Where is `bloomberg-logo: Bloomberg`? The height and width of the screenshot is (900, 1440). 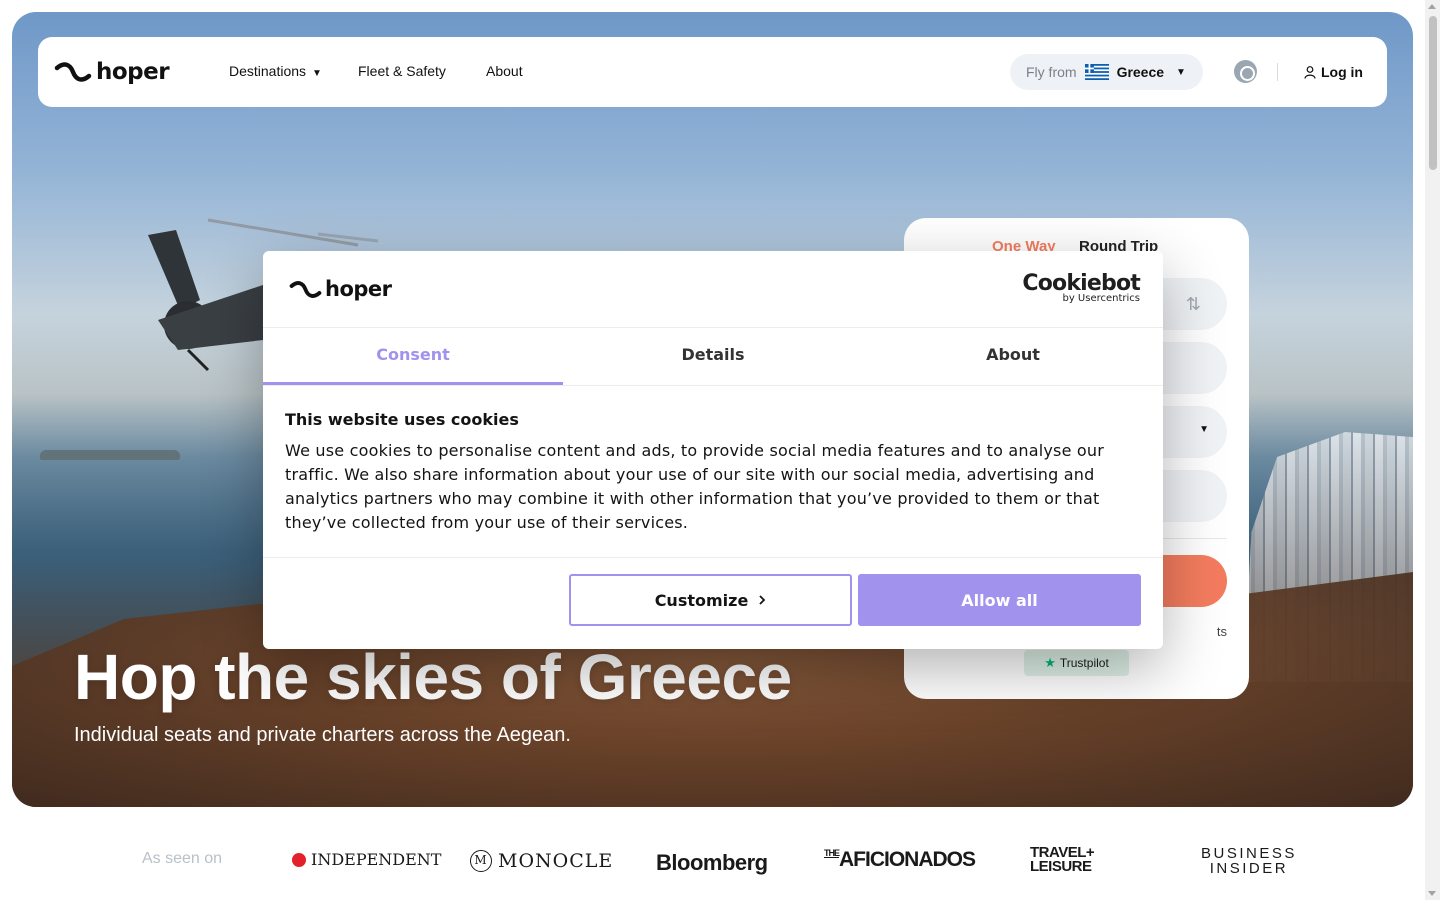
bloomberg-logo: Bloomberg is located at coordinates (712, 862).